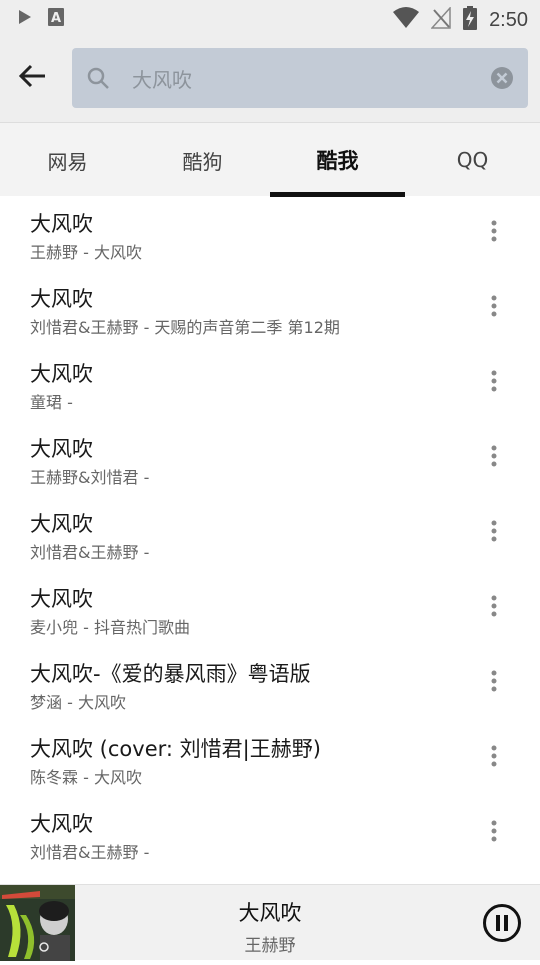  I want to click on status-time: 2:50, so click(508, 19).